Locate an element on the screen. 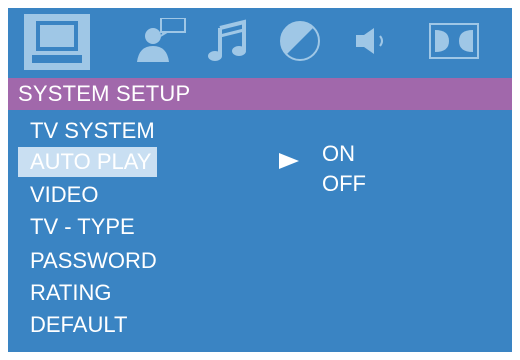  dolby-icon is located at coordinates (454, 41).